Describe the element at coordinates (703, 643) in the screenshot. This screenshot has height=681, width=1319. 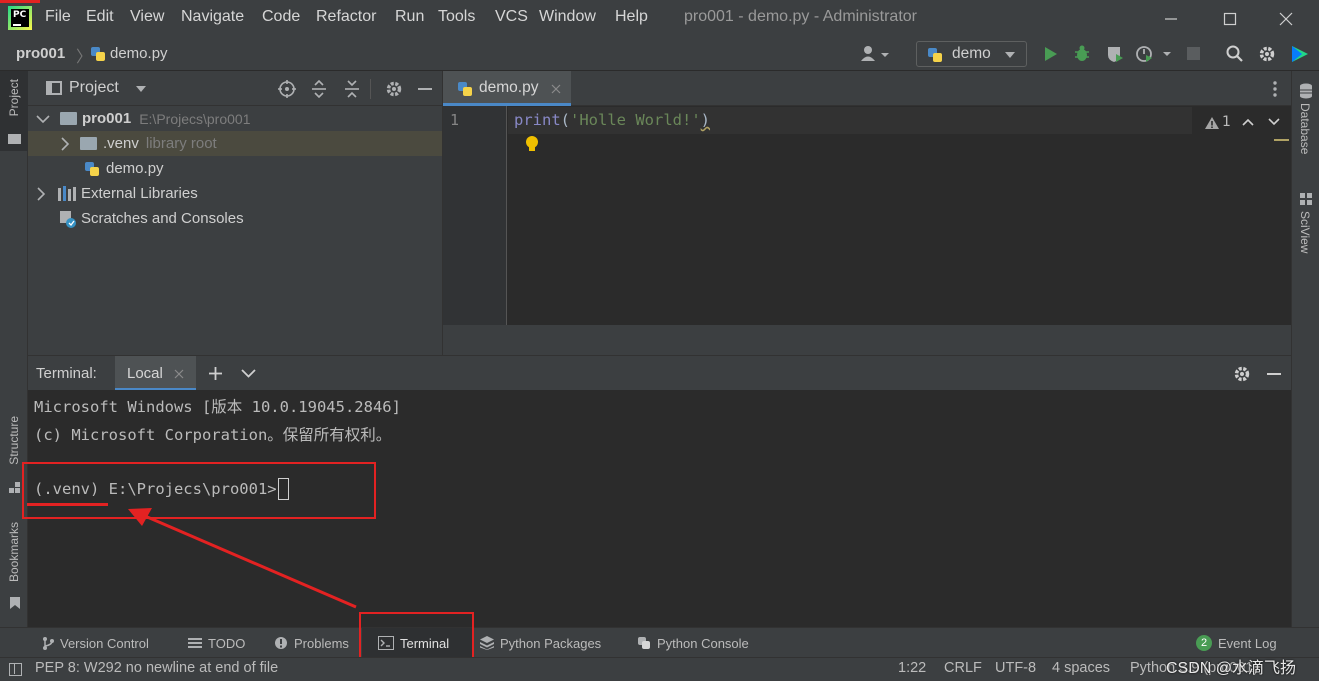
I see `tool-python-console-label: Python Console` at that location.